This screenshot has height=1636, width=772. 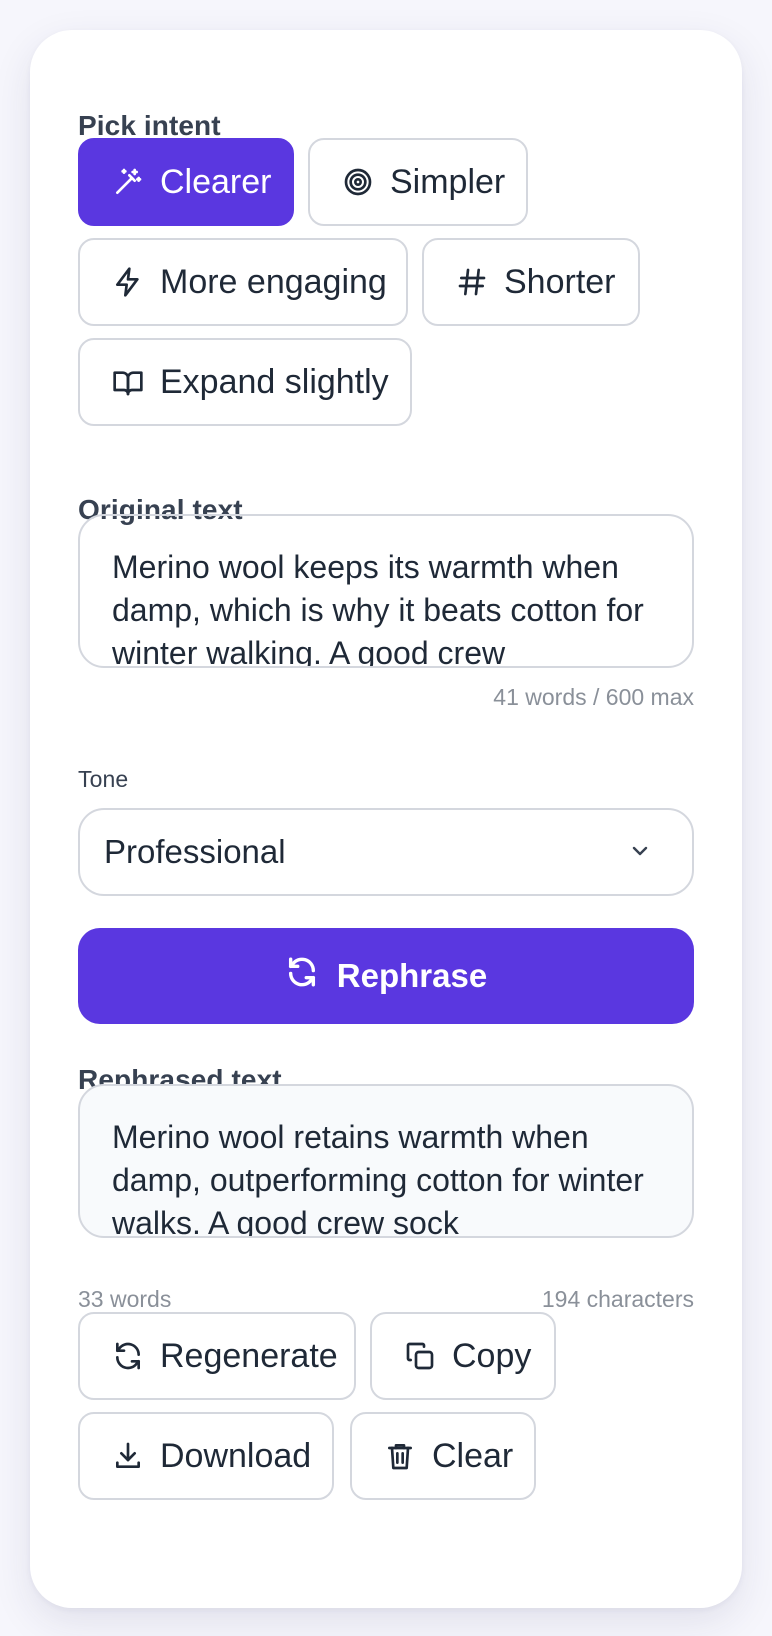 What do you see at coordinates (236, 1455) in the screenshot?
I see `download-button-label: Download` at bounding box center [236, 1455].